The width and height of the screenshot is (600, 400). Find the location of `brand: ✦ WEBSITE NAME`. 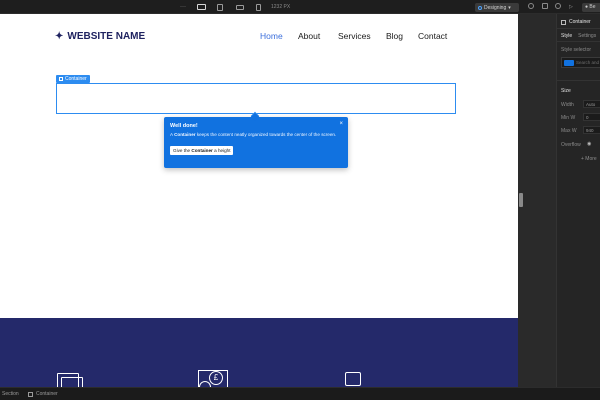

brand: ✦ WEBSITE NAME is located at coordinates (100, 36).